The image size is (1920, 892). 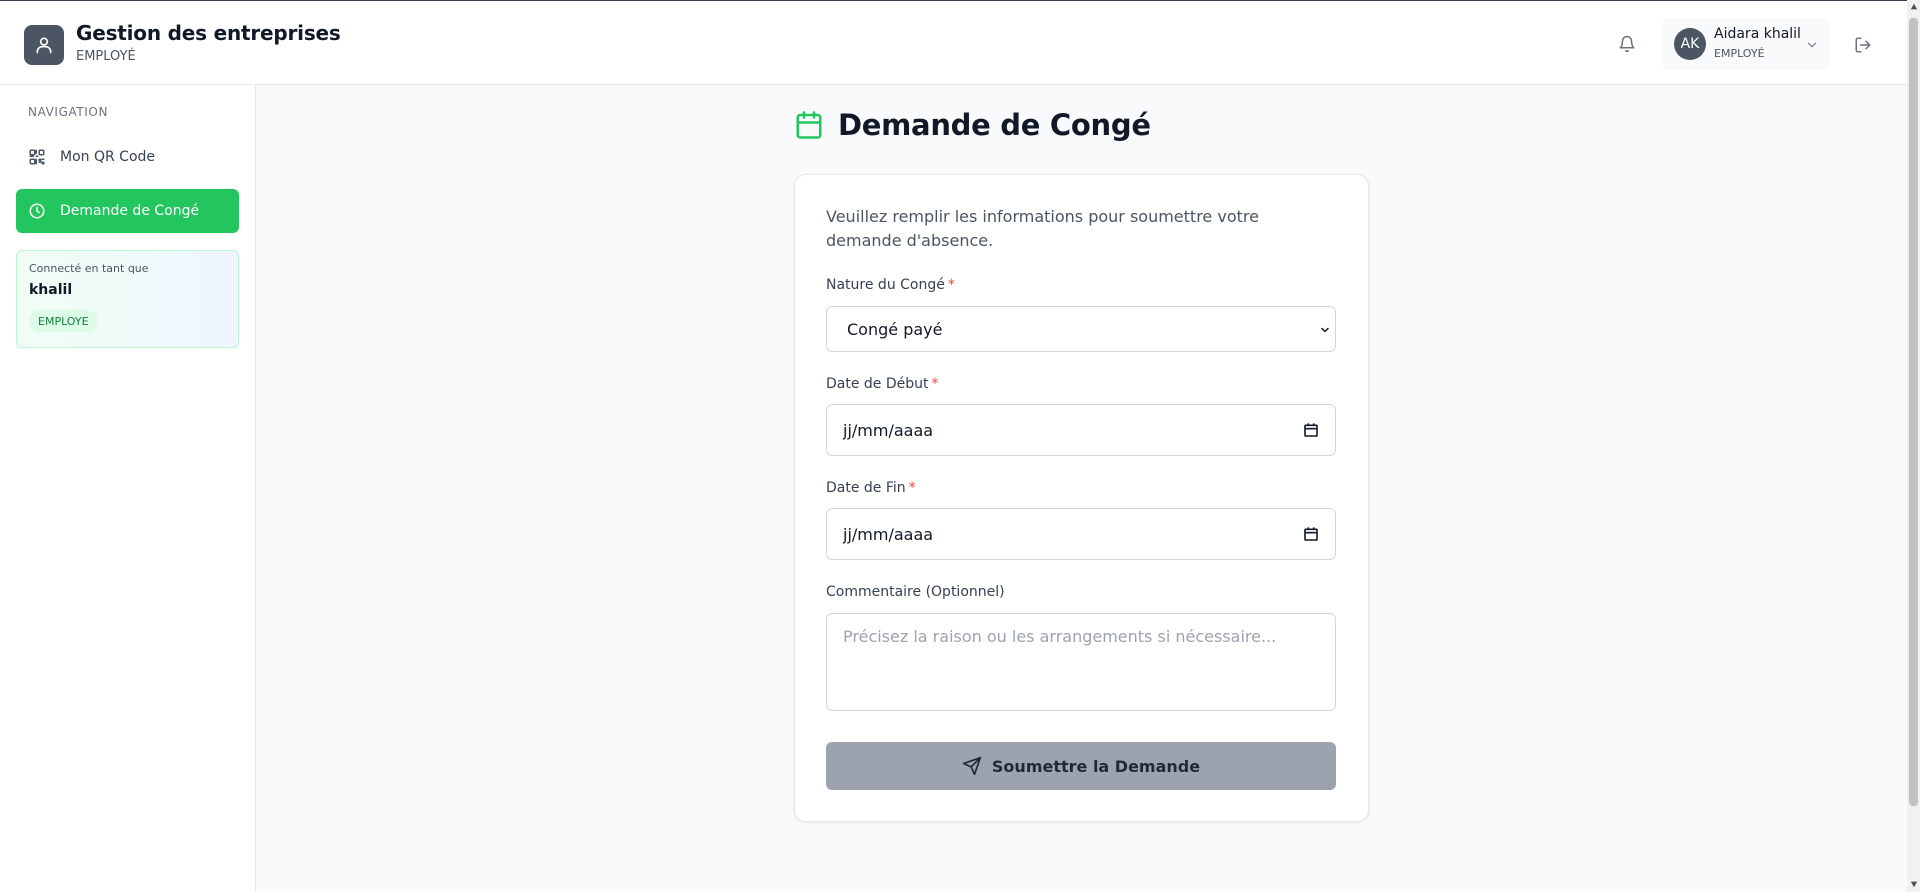 What do you see at coordinates (208, 33) in the screenshot?
I see `app-title: Gestion des entreprises` at bounding box center [208, 33].